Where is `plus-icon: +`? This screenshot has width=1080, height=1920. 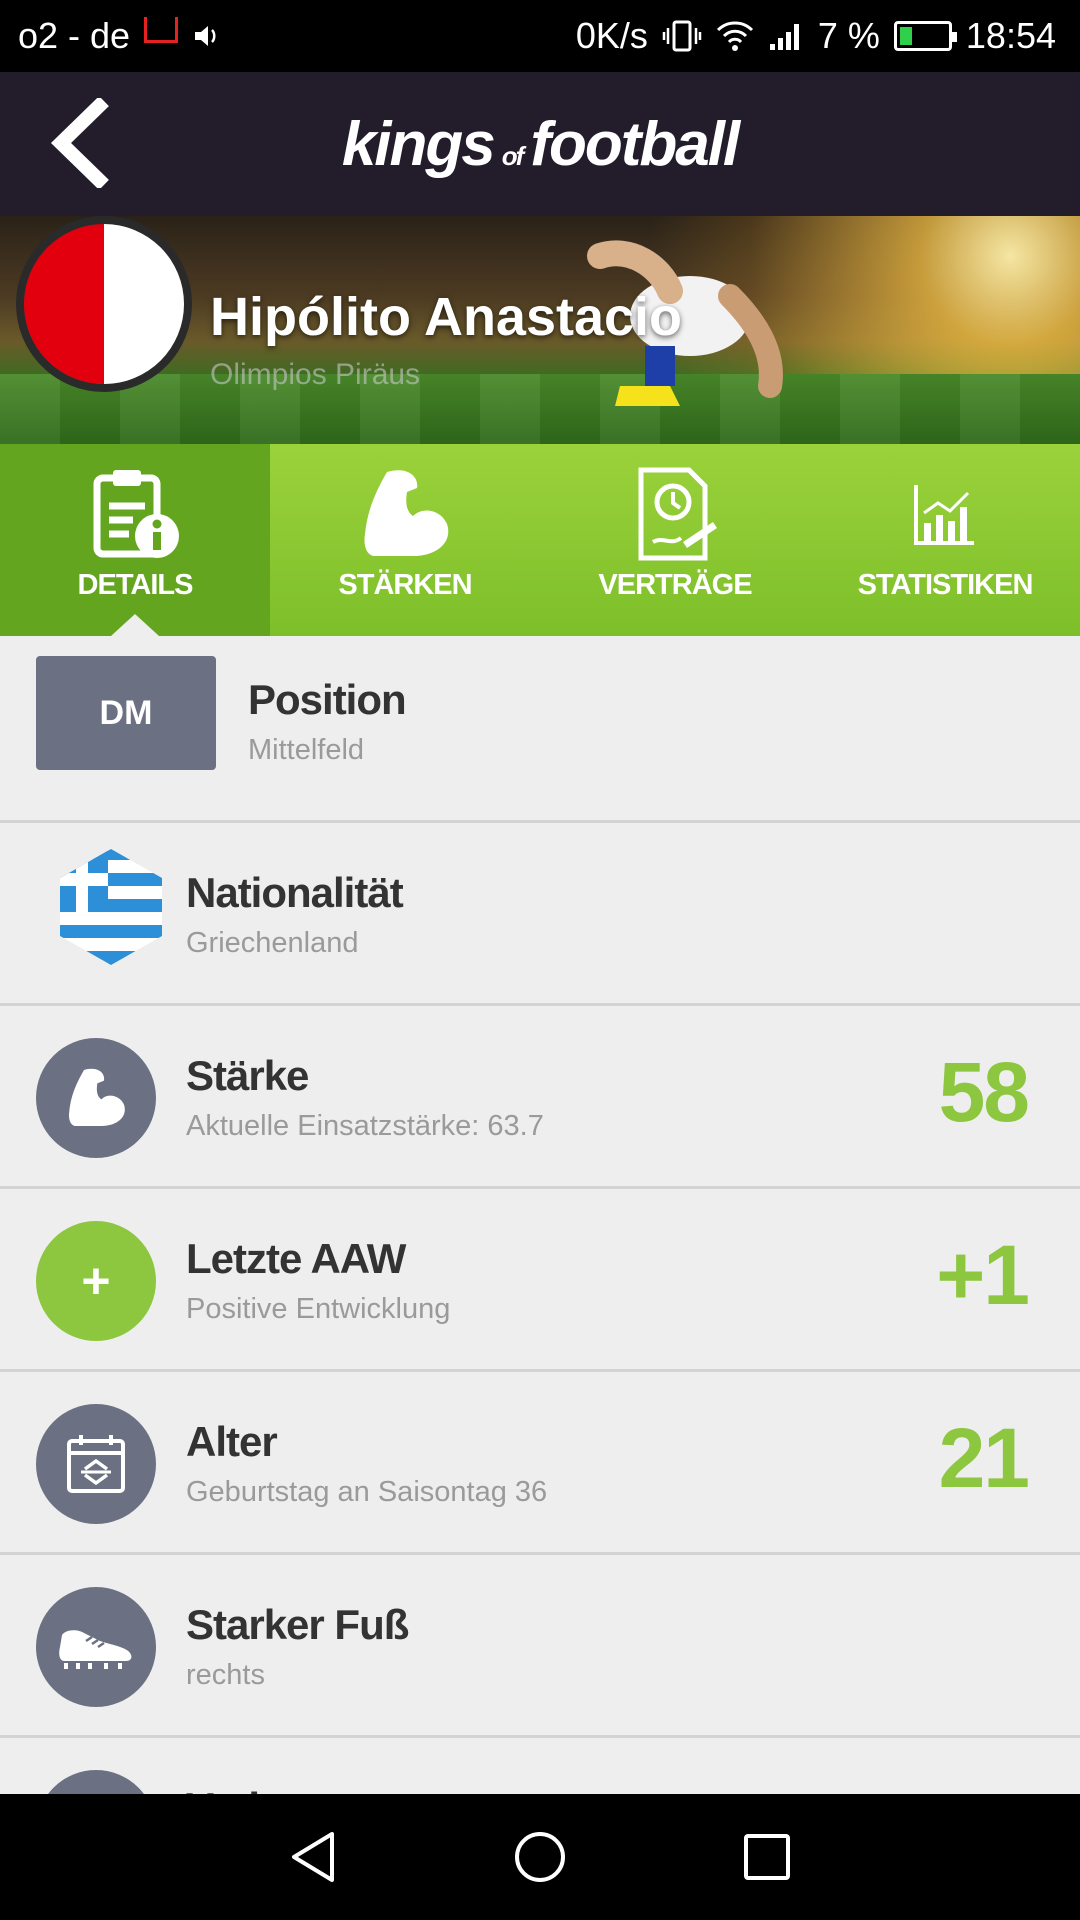
plus-icon: + is located at coordinates (96, 1281).